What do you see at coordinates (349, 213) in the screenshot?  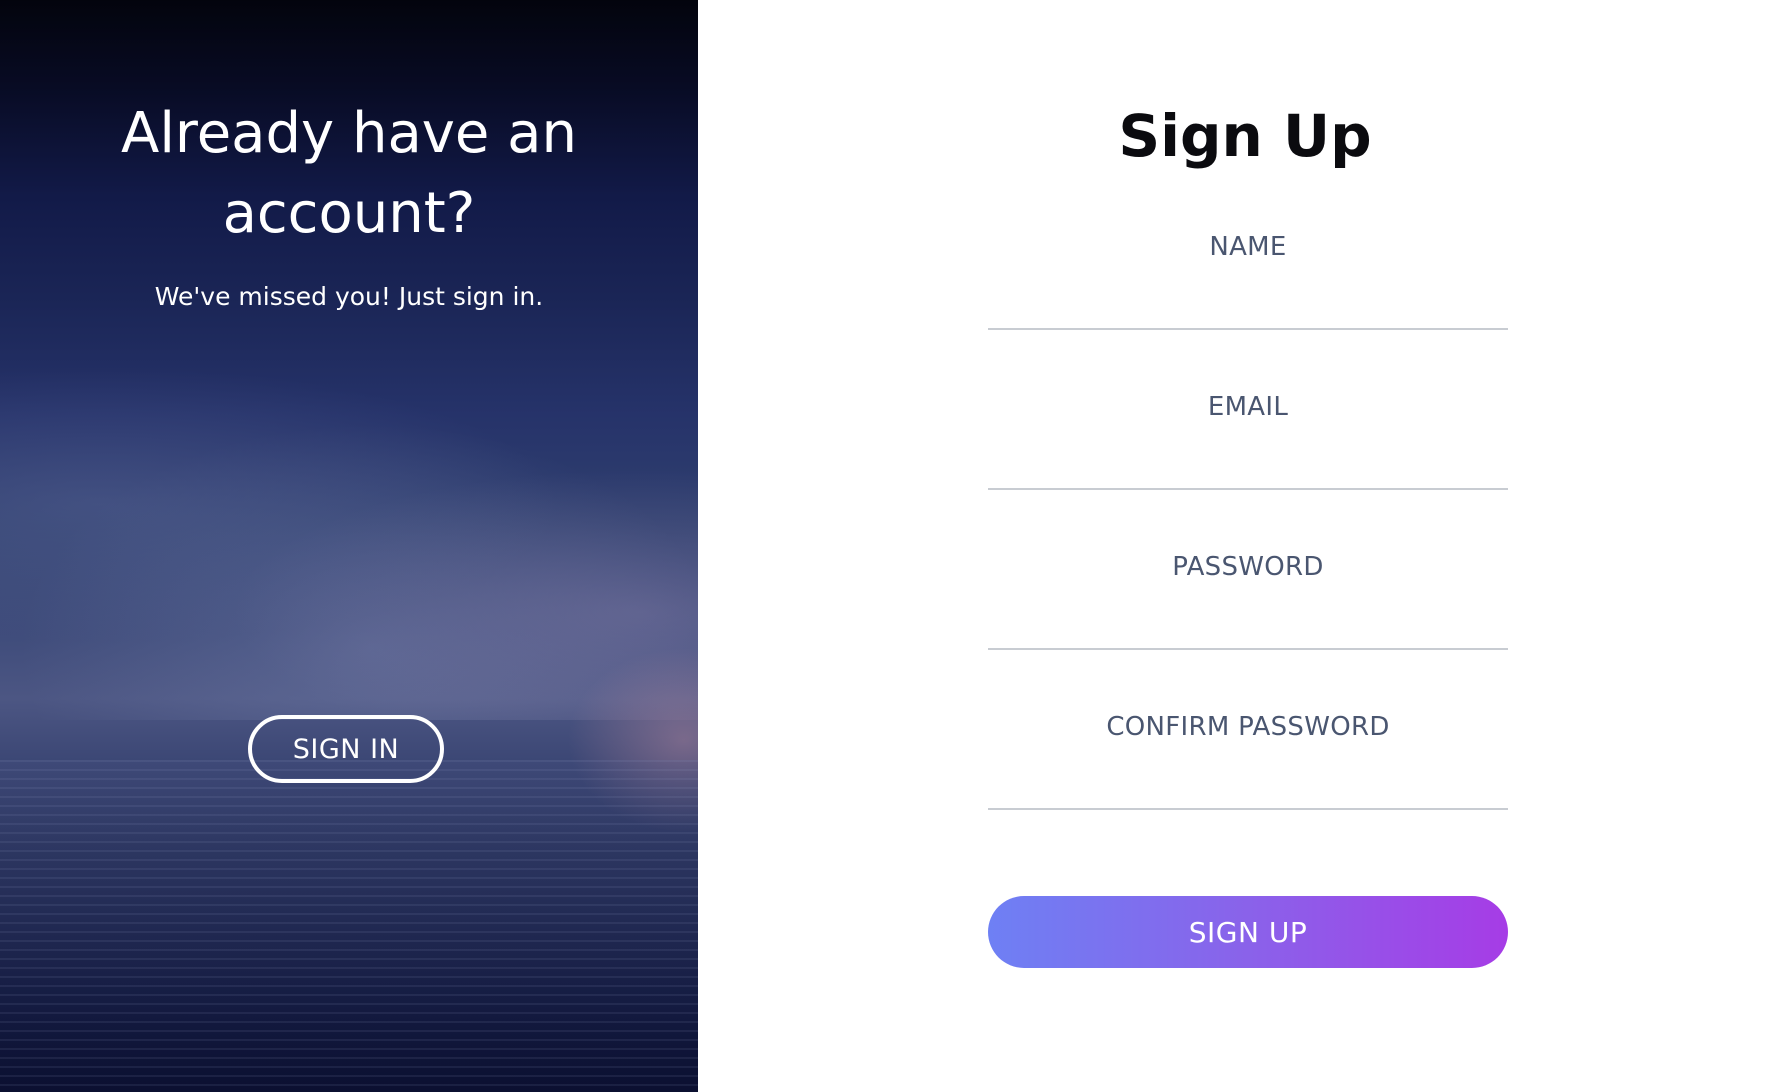 I see `signin-promo-title-line2: account?` at bounding box center [349, 213].